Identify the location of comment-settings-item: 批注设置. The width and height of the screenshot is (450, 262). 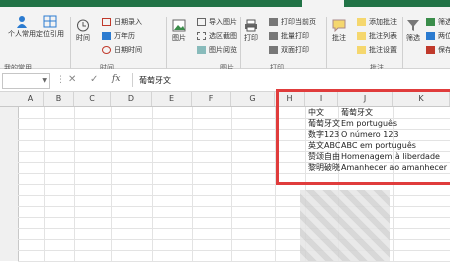
(377, 50).